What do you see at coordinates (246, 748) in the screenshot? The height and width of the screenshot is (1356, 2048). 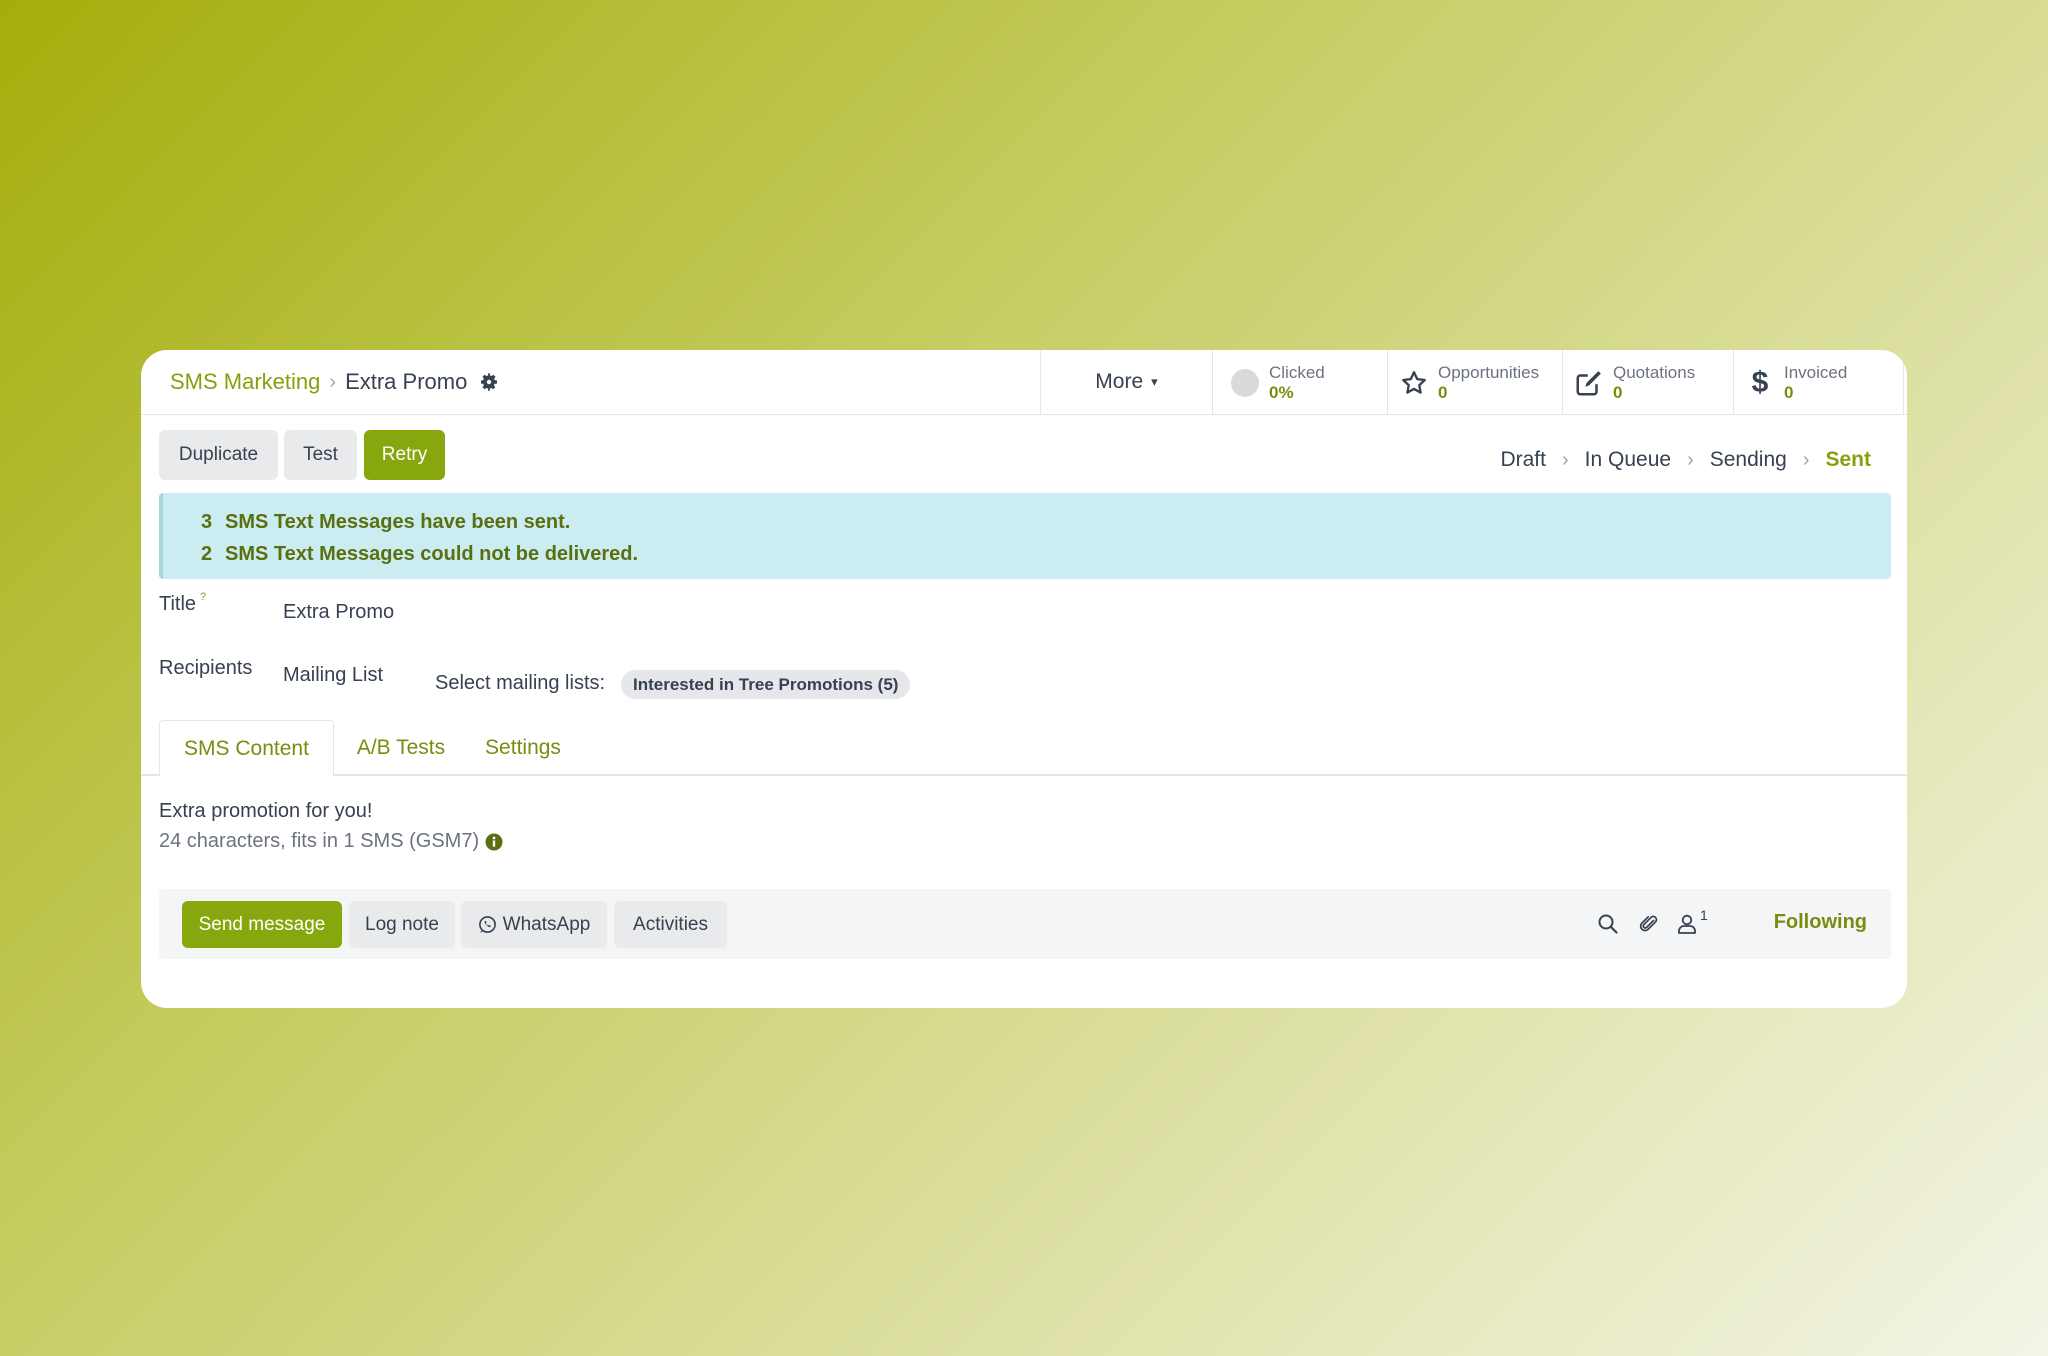 I see `tab-sms-content: SMS Content` at bounding box center [246, 748].